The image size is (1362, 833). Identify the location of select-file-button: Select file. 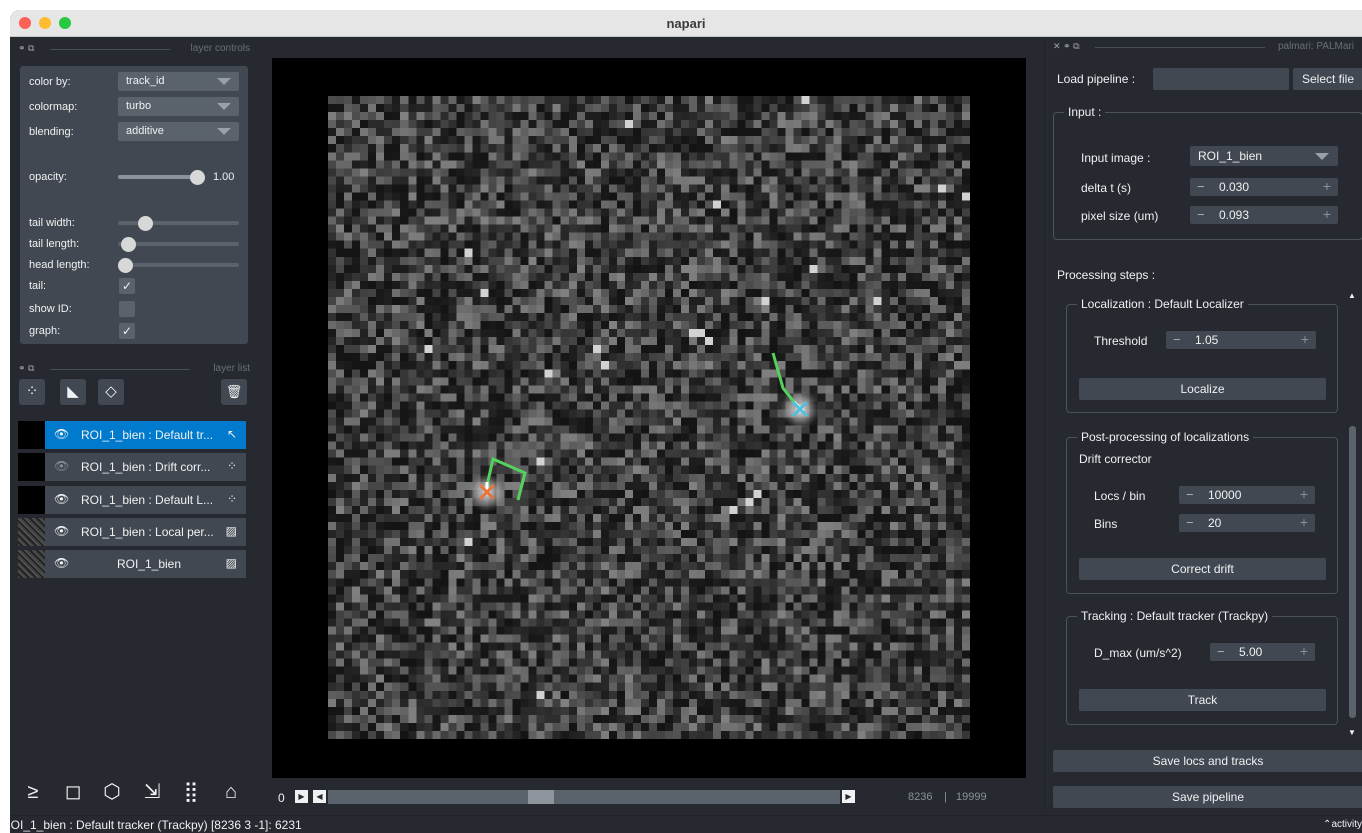
(1327, 79).